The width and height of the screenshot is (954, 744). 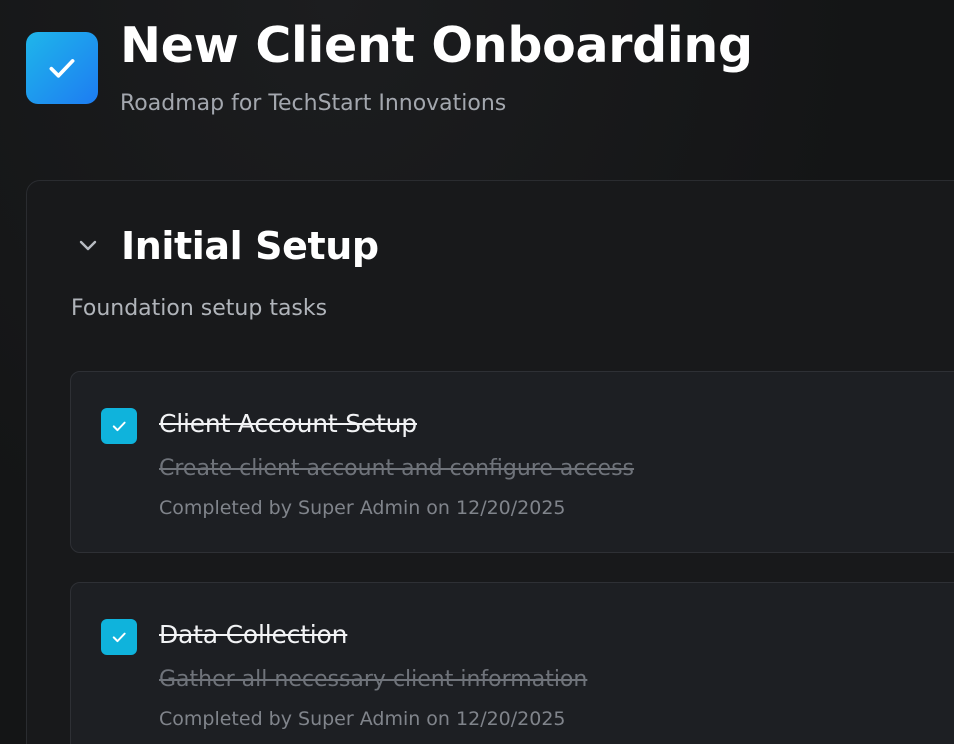 I want to click on section-title: Initial Setup, so click(x=250, y=246).